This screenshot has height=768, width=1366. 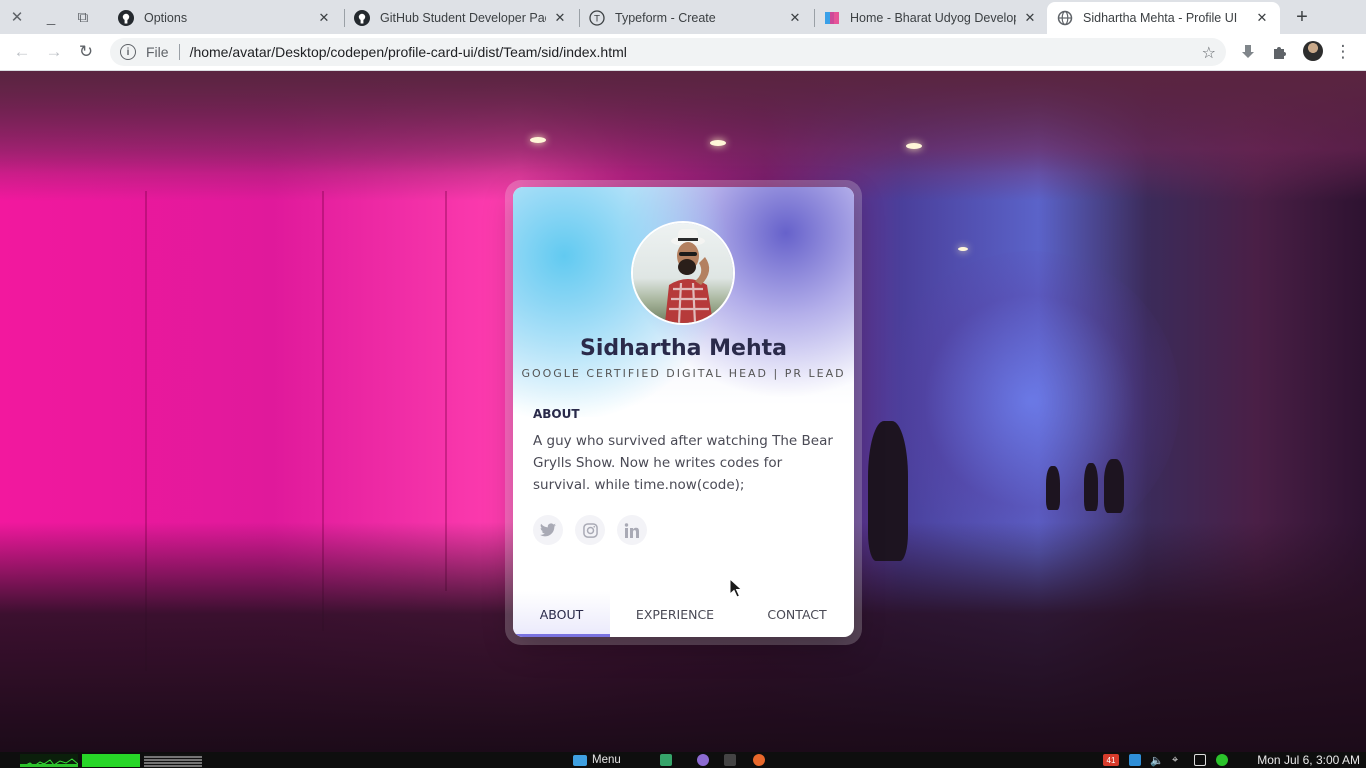 What do you see at coordinates (111, 760) in the screenshot?
I see `memory-graph` at bounding box center [111, 760].